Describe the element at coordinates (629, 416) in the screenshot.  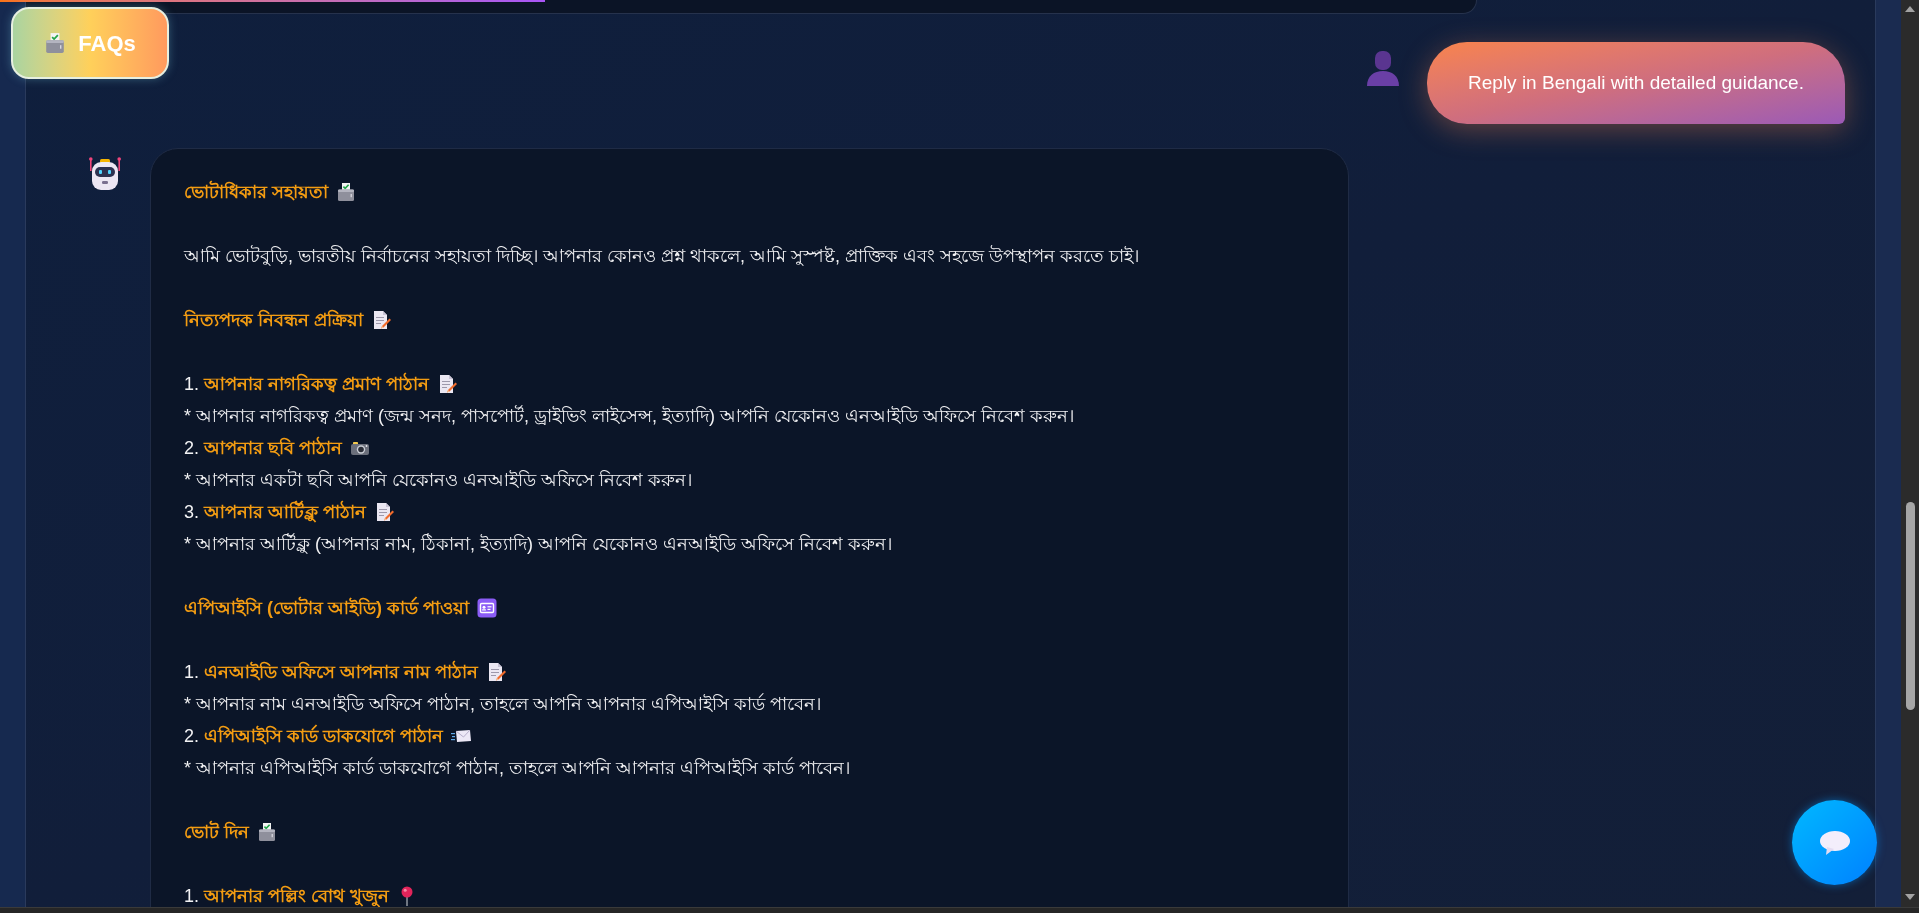
I see `step-detail: * আপনার নাগরিকত্ব প্রমাণ (জন্ম সনদ, পাসপোর্ট, ড্রাইভিং লাইসেন্স, ইত্যাদি) আপনি যেকোনও এনআইডি অফিসে নিবেশ করুন।` at that location.